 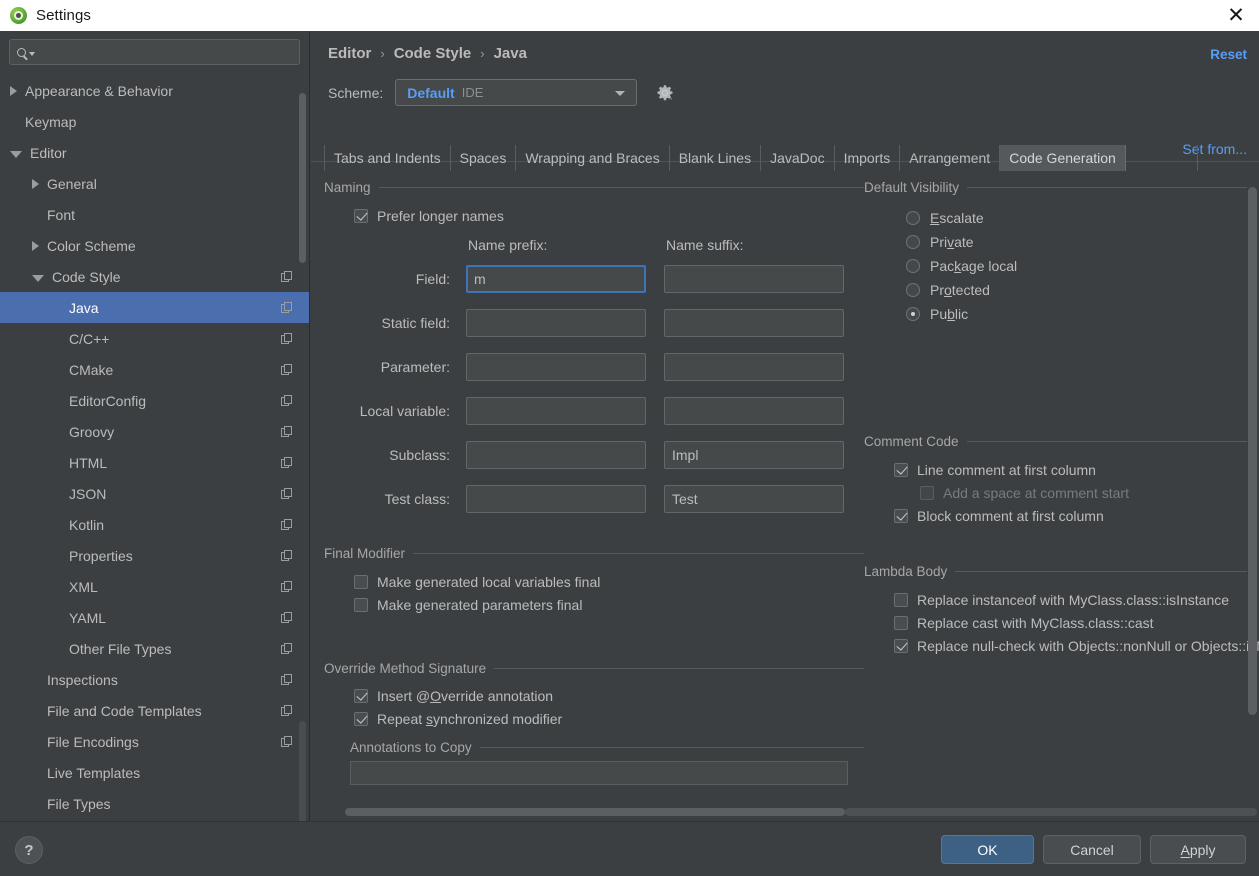 What do you see at coordinates (154, 493) in the screenshot?
I see `sidebar-item-json: JSON` at bounding box center [154, 493].